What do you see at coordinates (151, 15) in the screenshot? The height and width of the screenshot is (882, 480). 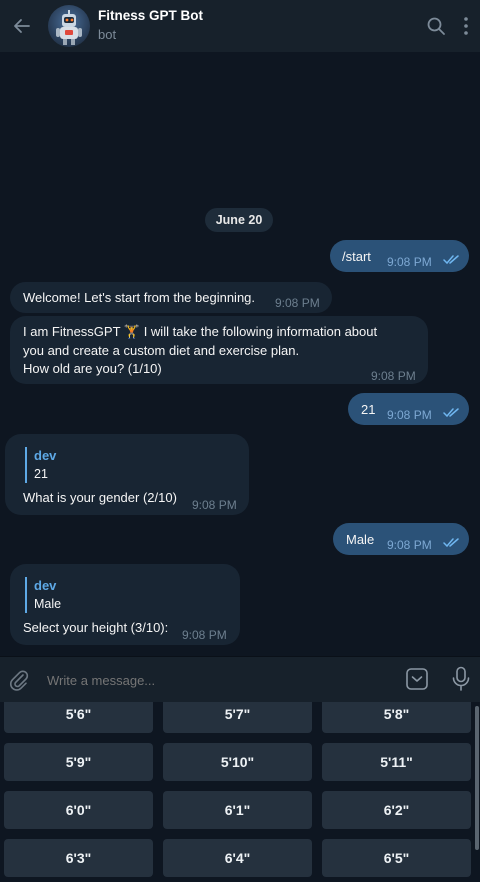 I see `chat-title: Fitness GPT Bot` at bounding box center [151, 15].